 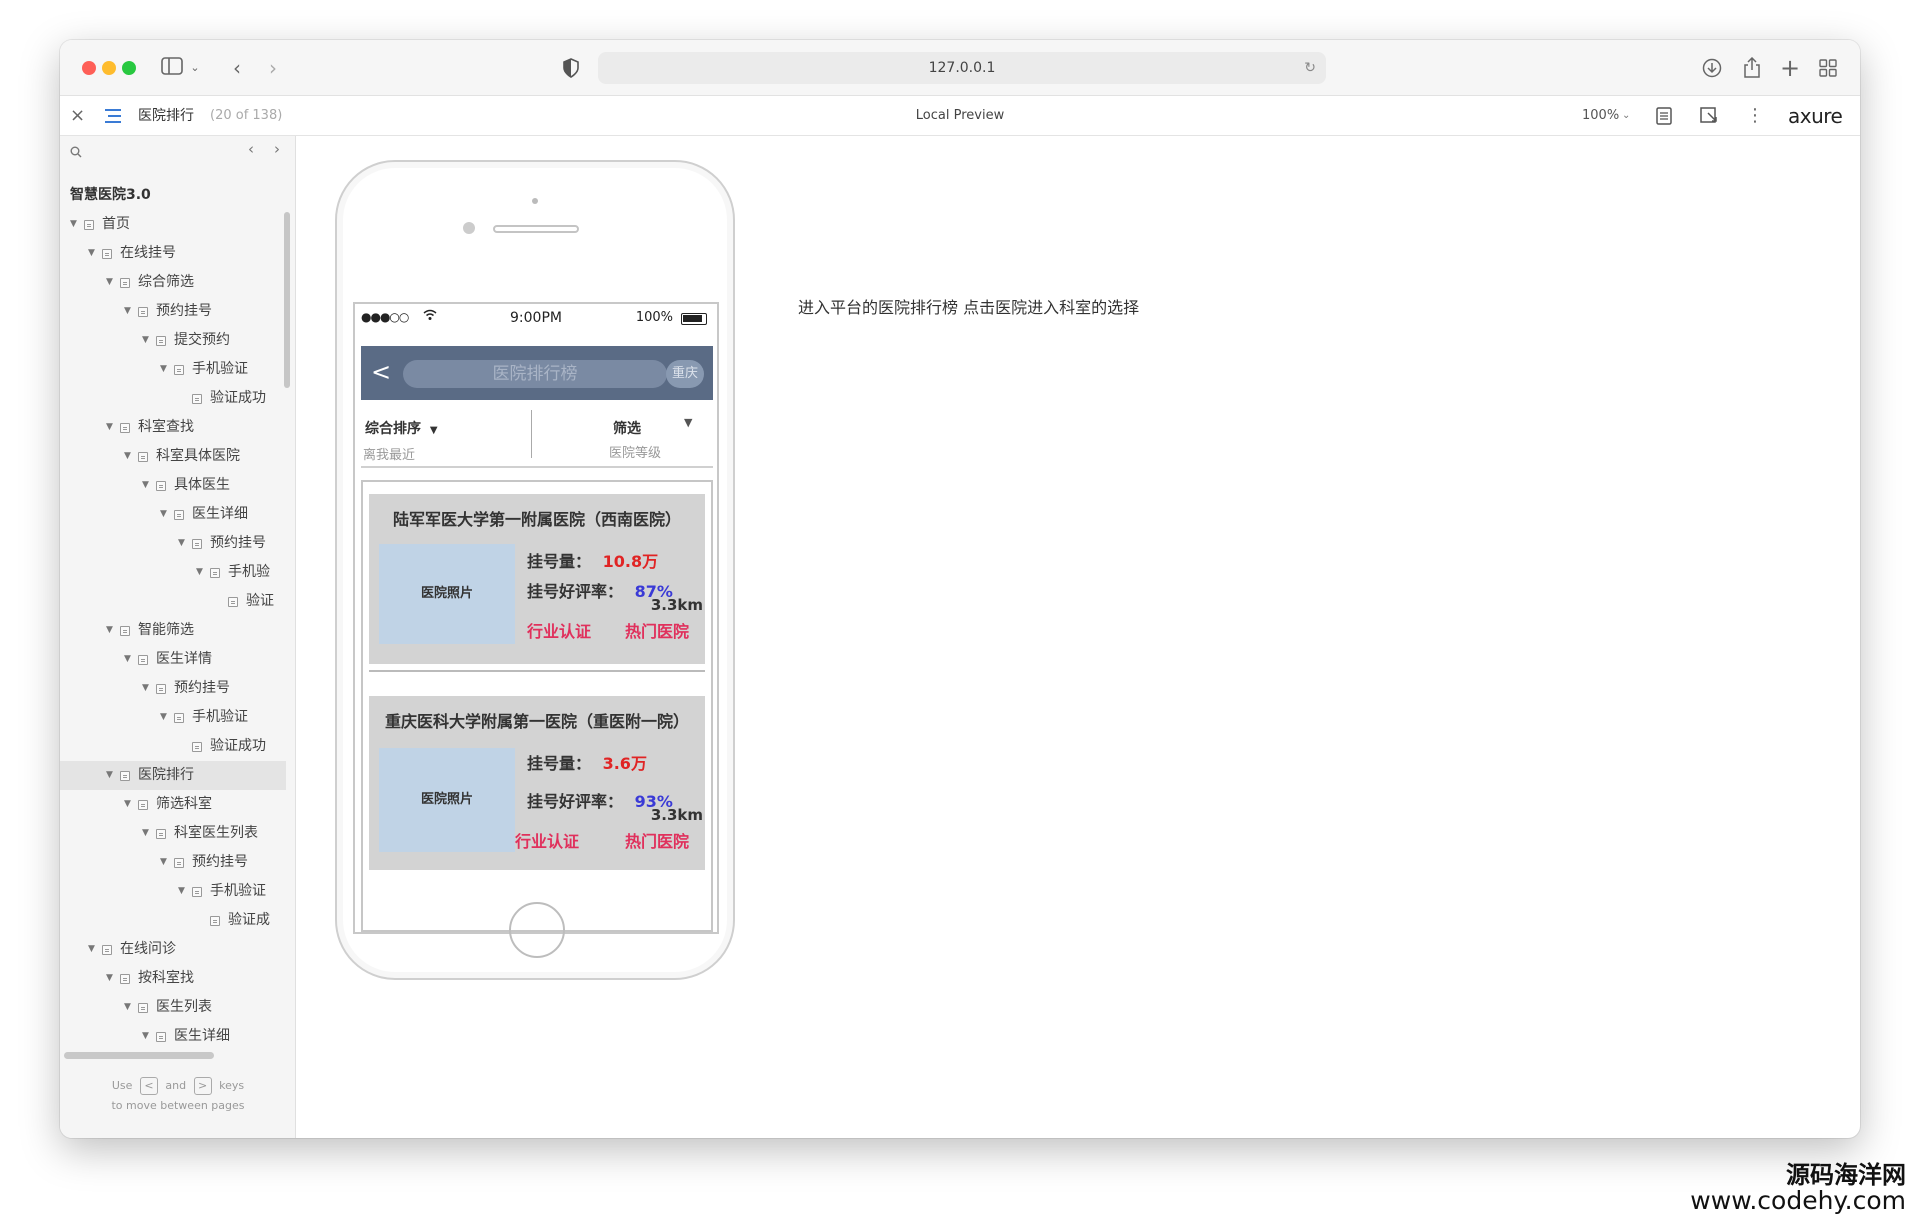 What do you see at coordinates (173, 253) in the screenshot?
I see `page-tree-item: ▼ 在线挂号` at bounding box center [173, 253].